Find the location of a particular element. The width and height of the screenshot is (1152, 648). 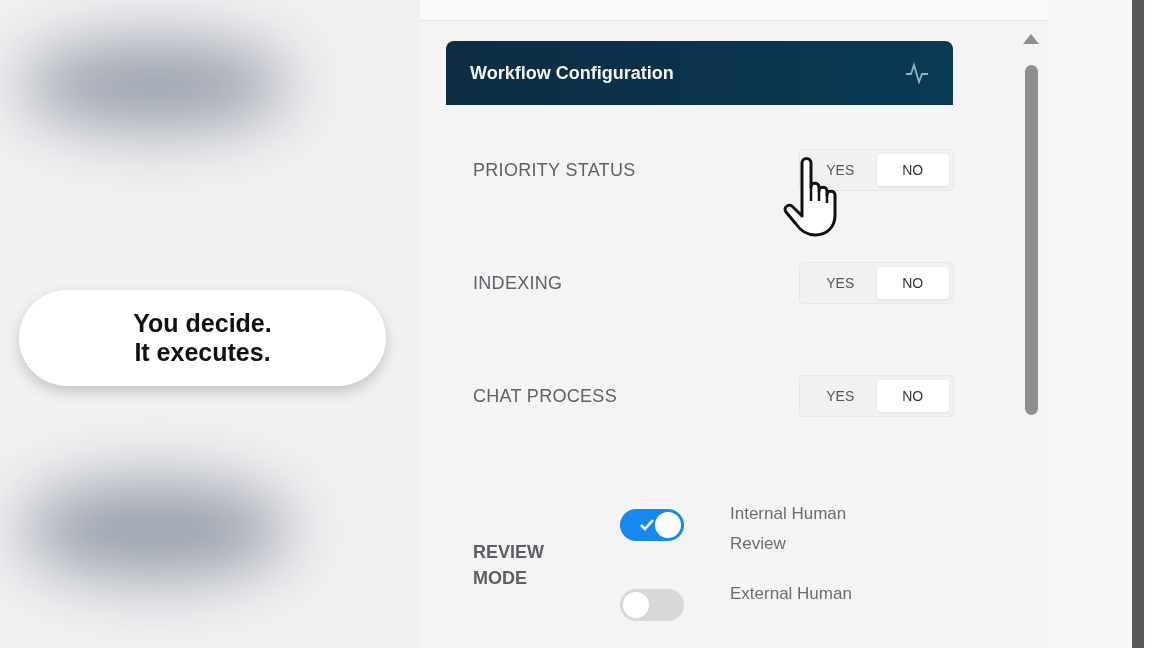

setting-label: INDEXING is located at coordinates (518, 283).